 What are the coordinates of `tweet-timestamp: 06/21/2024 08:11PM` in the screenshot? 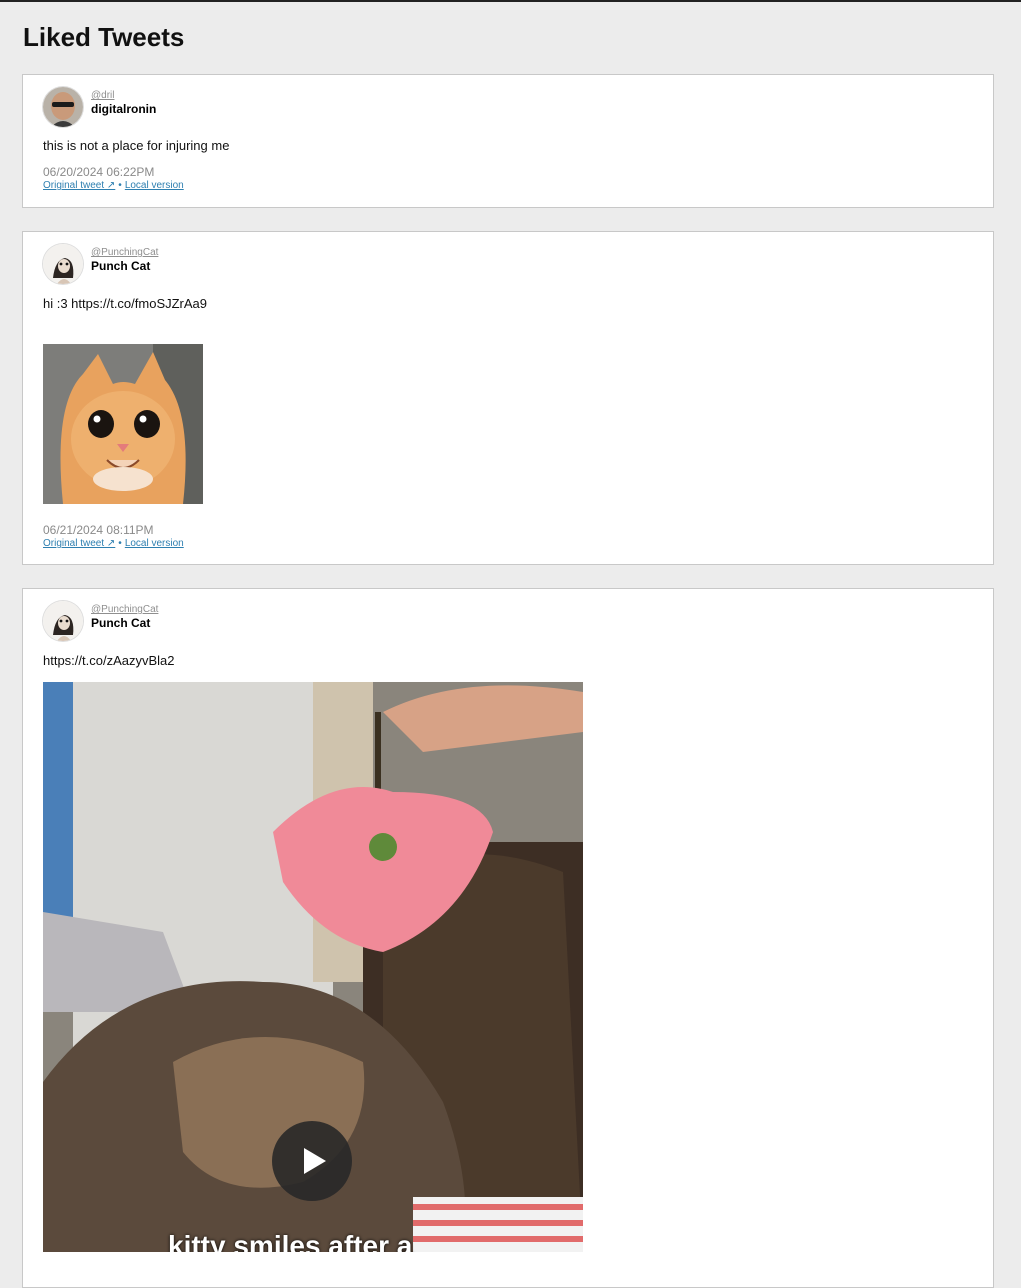 It's located at (98, 530).